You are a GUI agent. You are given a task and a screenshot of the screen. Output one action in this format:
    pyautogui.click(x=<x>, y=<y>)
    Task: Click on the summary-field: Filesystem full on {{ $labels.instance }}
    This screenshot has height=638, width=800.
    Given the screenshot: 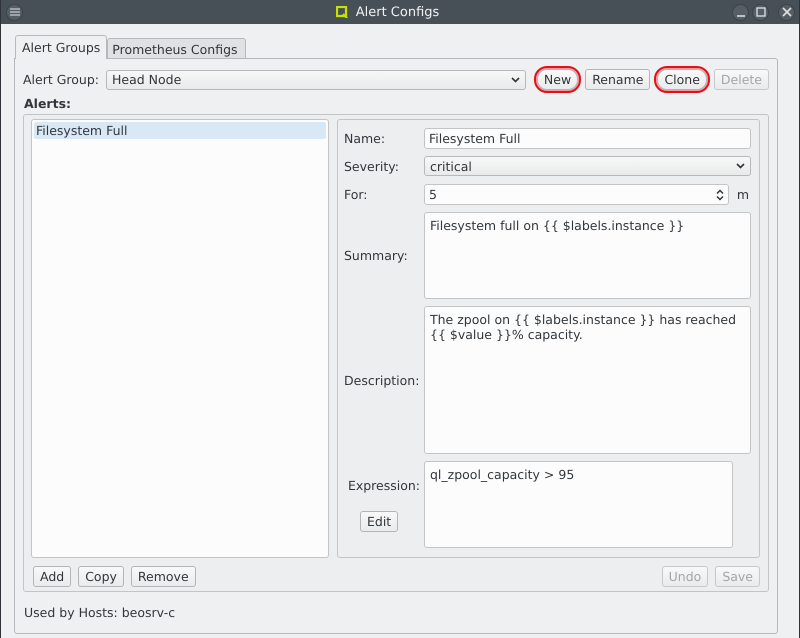 What is the action you would take?
    pyautogui.click(x=587, y=255)
    